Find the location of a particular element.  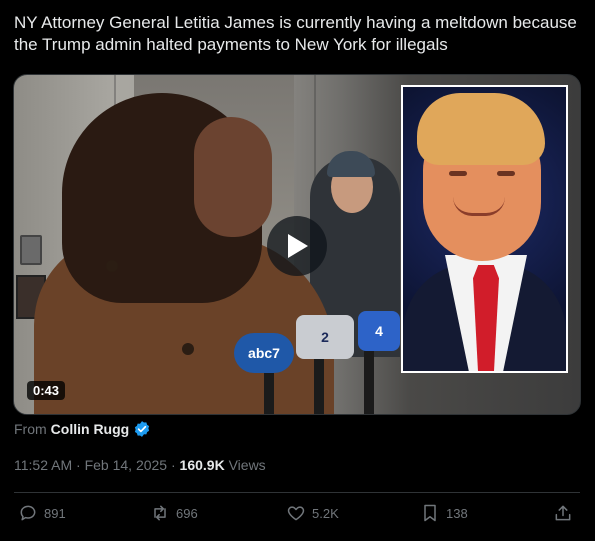

like-button: 5.2K is located at coordinates (312, 513).